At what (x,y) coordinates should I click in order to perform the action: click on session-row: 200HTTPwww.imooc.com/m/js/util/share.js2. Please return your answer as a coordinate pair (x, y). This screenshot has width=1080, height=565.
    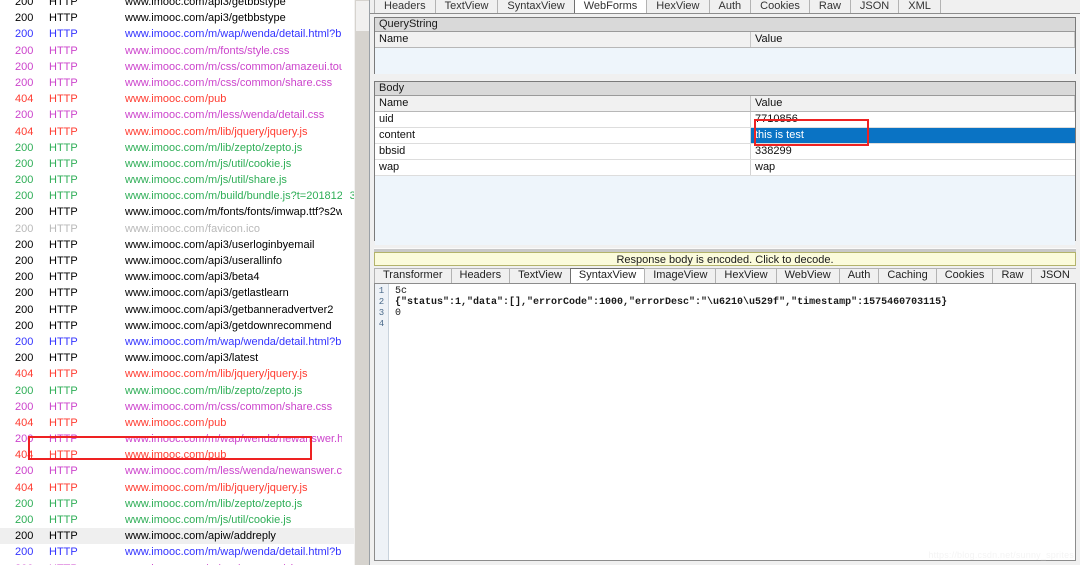
    Looking at the image, I should click on (184, 180).